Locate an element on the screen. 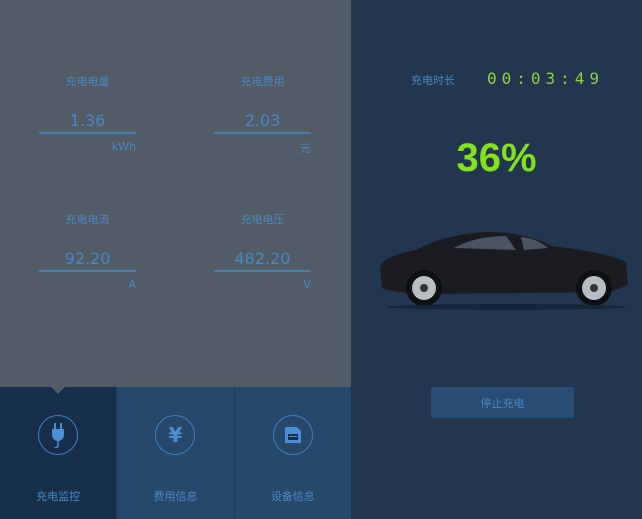  bottom-nav: 充电监控 ¥ 费用信息 设备信息 is located at coordinates (175, 453).